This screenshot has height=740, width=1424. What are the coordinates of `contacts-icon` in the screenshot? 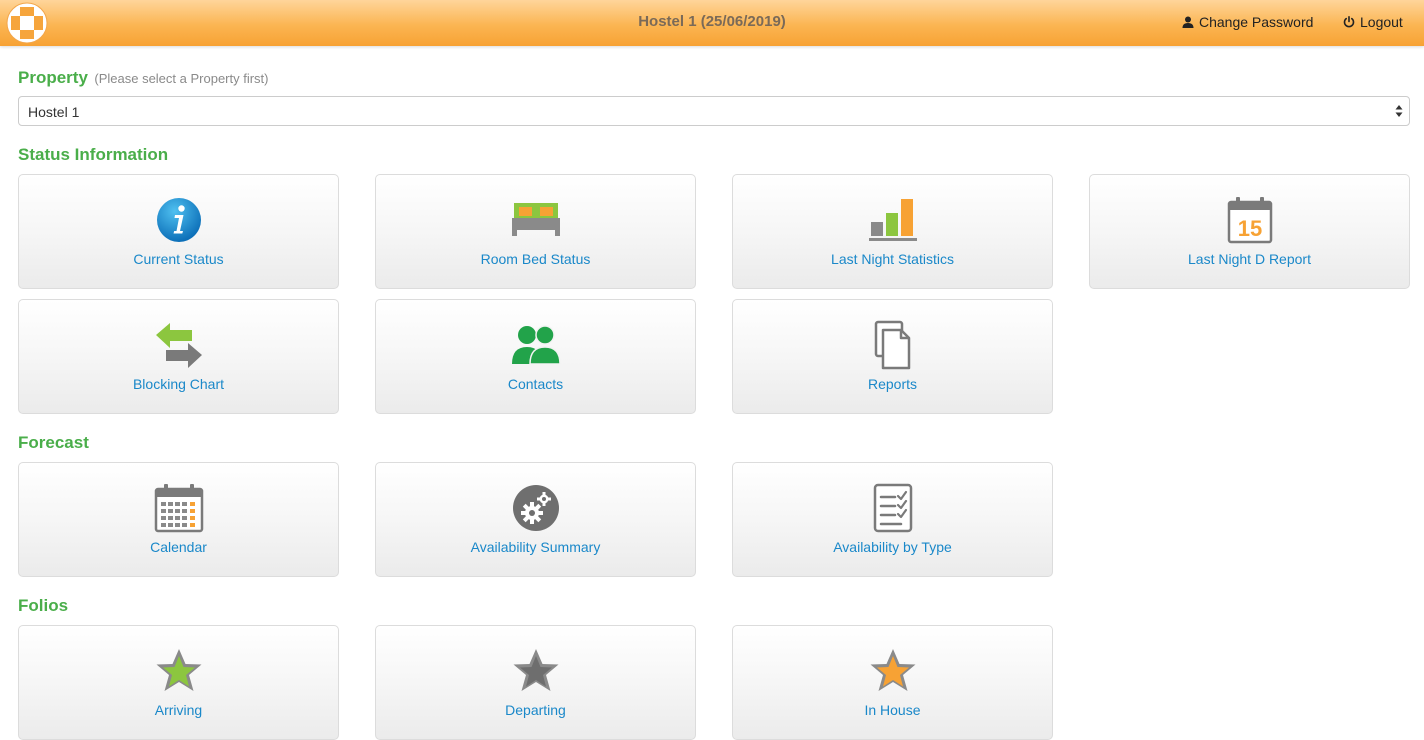 It's located at (536, 345).